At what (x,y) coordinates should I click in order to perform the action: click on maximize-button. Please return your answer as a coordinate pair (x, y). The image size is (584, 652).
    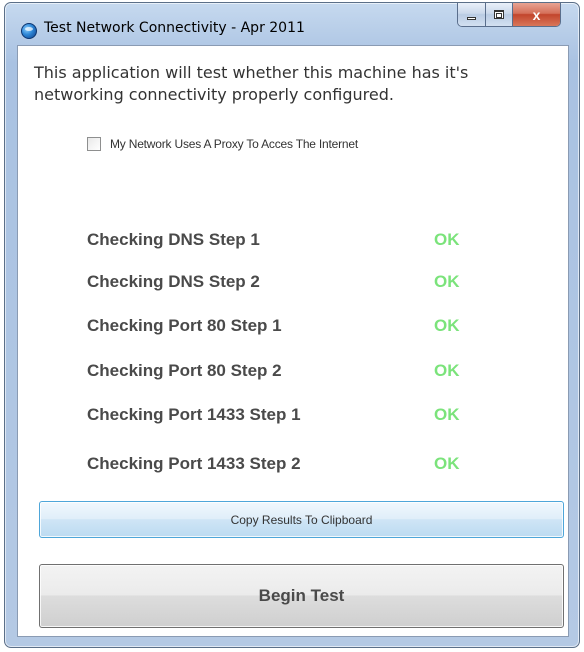
    Looking at the image, I should click on (499, 14).